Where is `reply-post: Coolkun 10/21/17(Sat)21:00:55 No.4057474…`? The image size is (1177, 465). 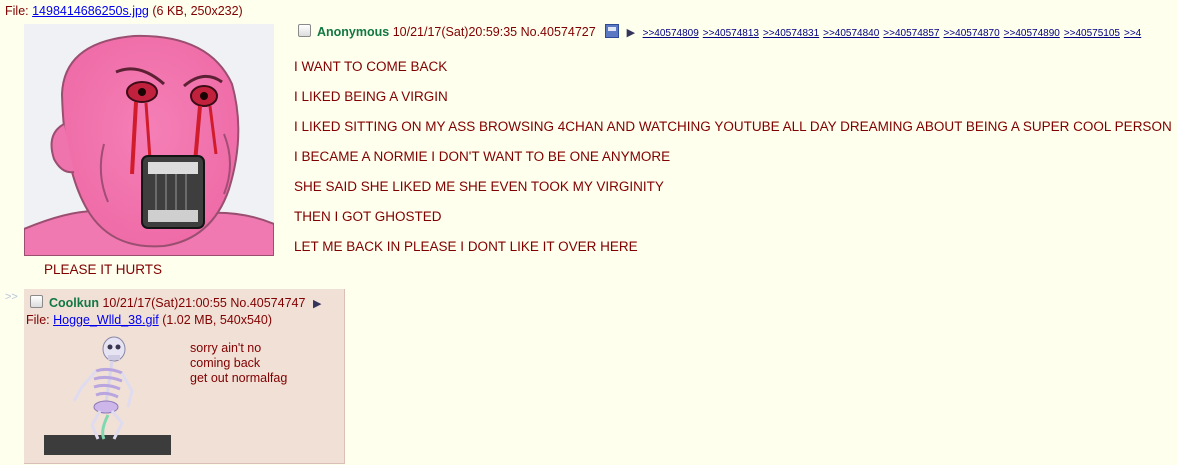 reply-post: Coolkun 10/21/17(Sat)21:00:55 No.4057474… is located at coordinates (184, 376).